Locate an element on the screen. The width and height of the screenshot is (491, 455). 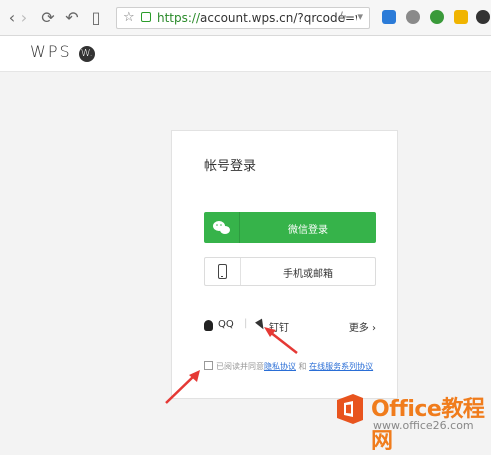
office-logo-icon is located at coordinates (350, 409).